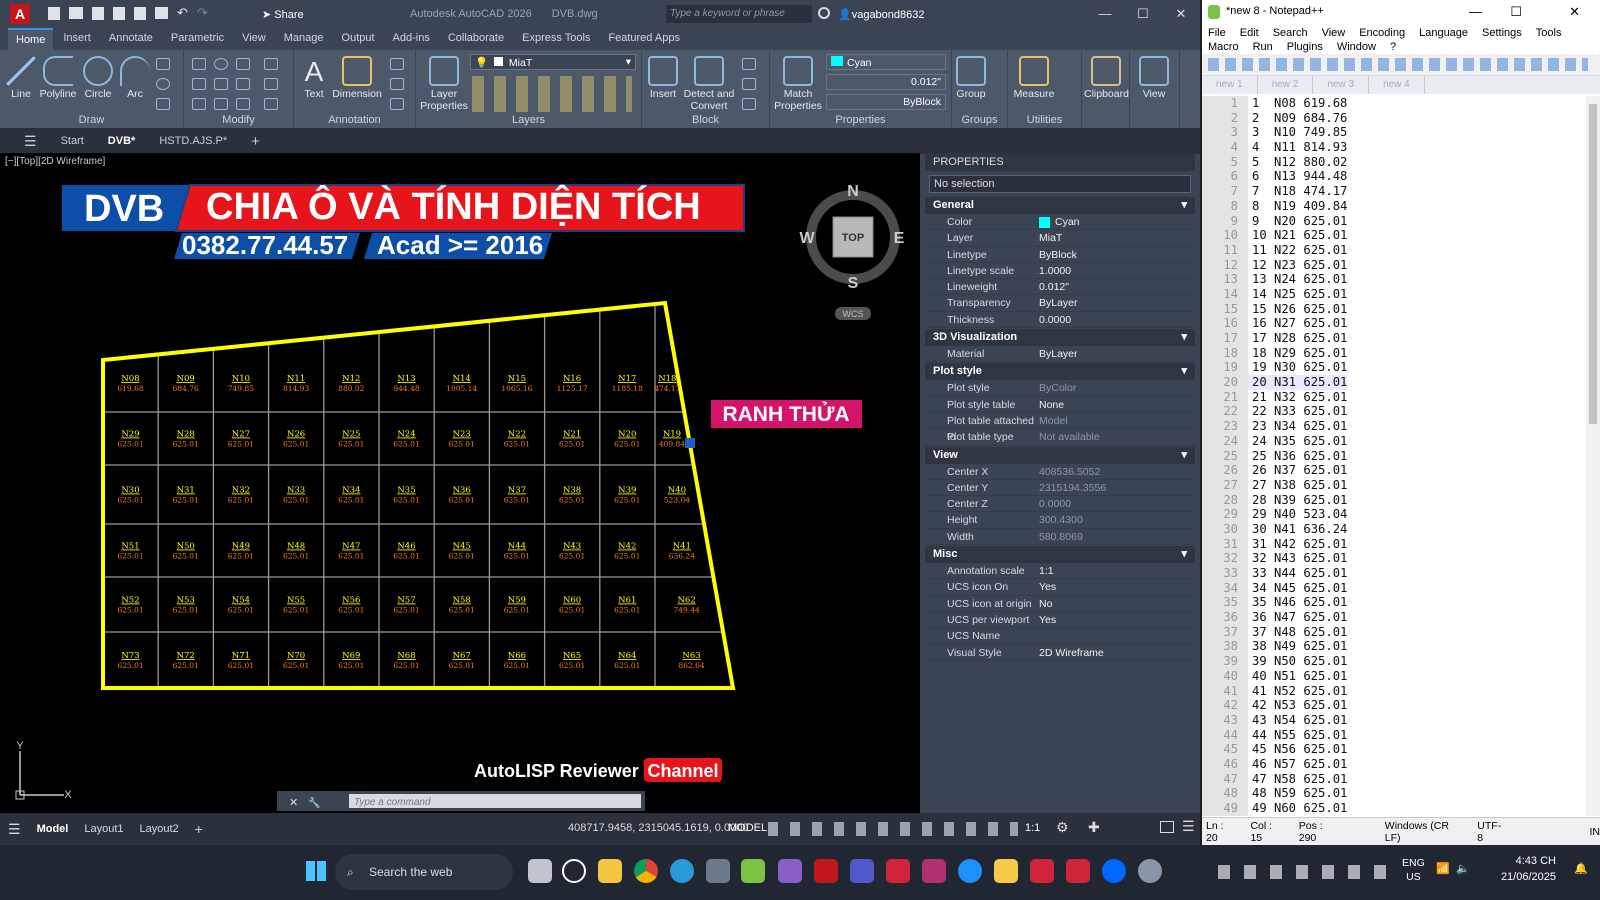 The height and width of the screenshot is (900, 1600). I want to click on arc-tool: Arc, so click(135, 78).